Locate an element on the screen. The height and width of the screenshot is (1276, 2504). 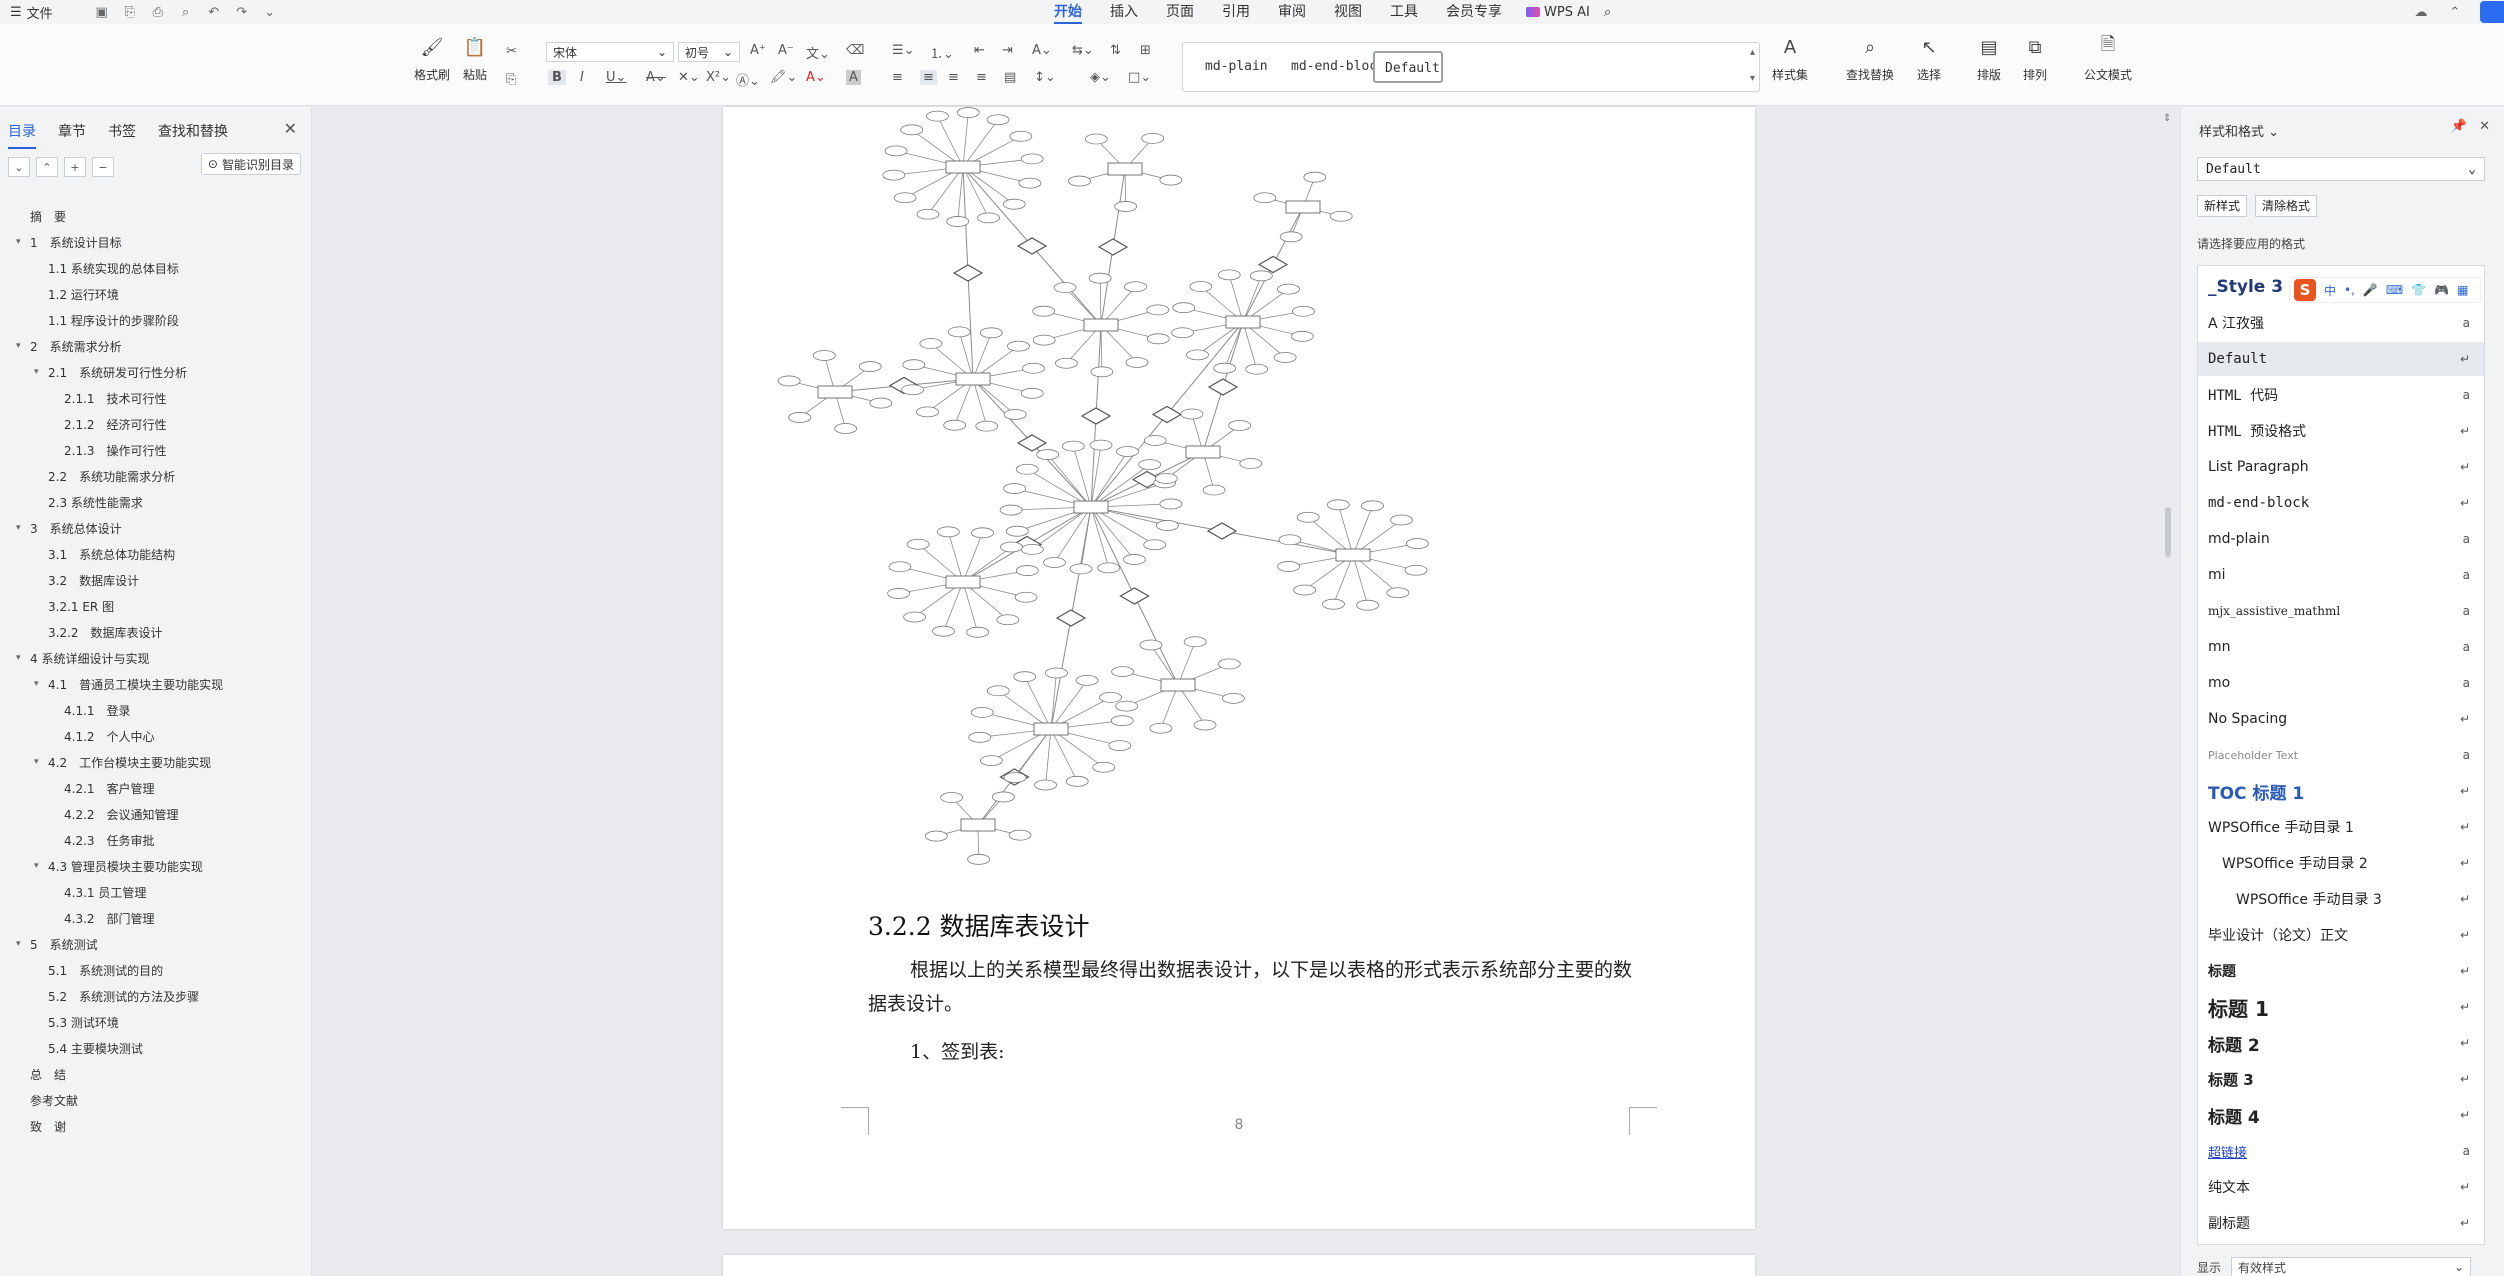
toc-item: 1.1 程序设计的步骤阶段 is located at coordinates (106, 320).